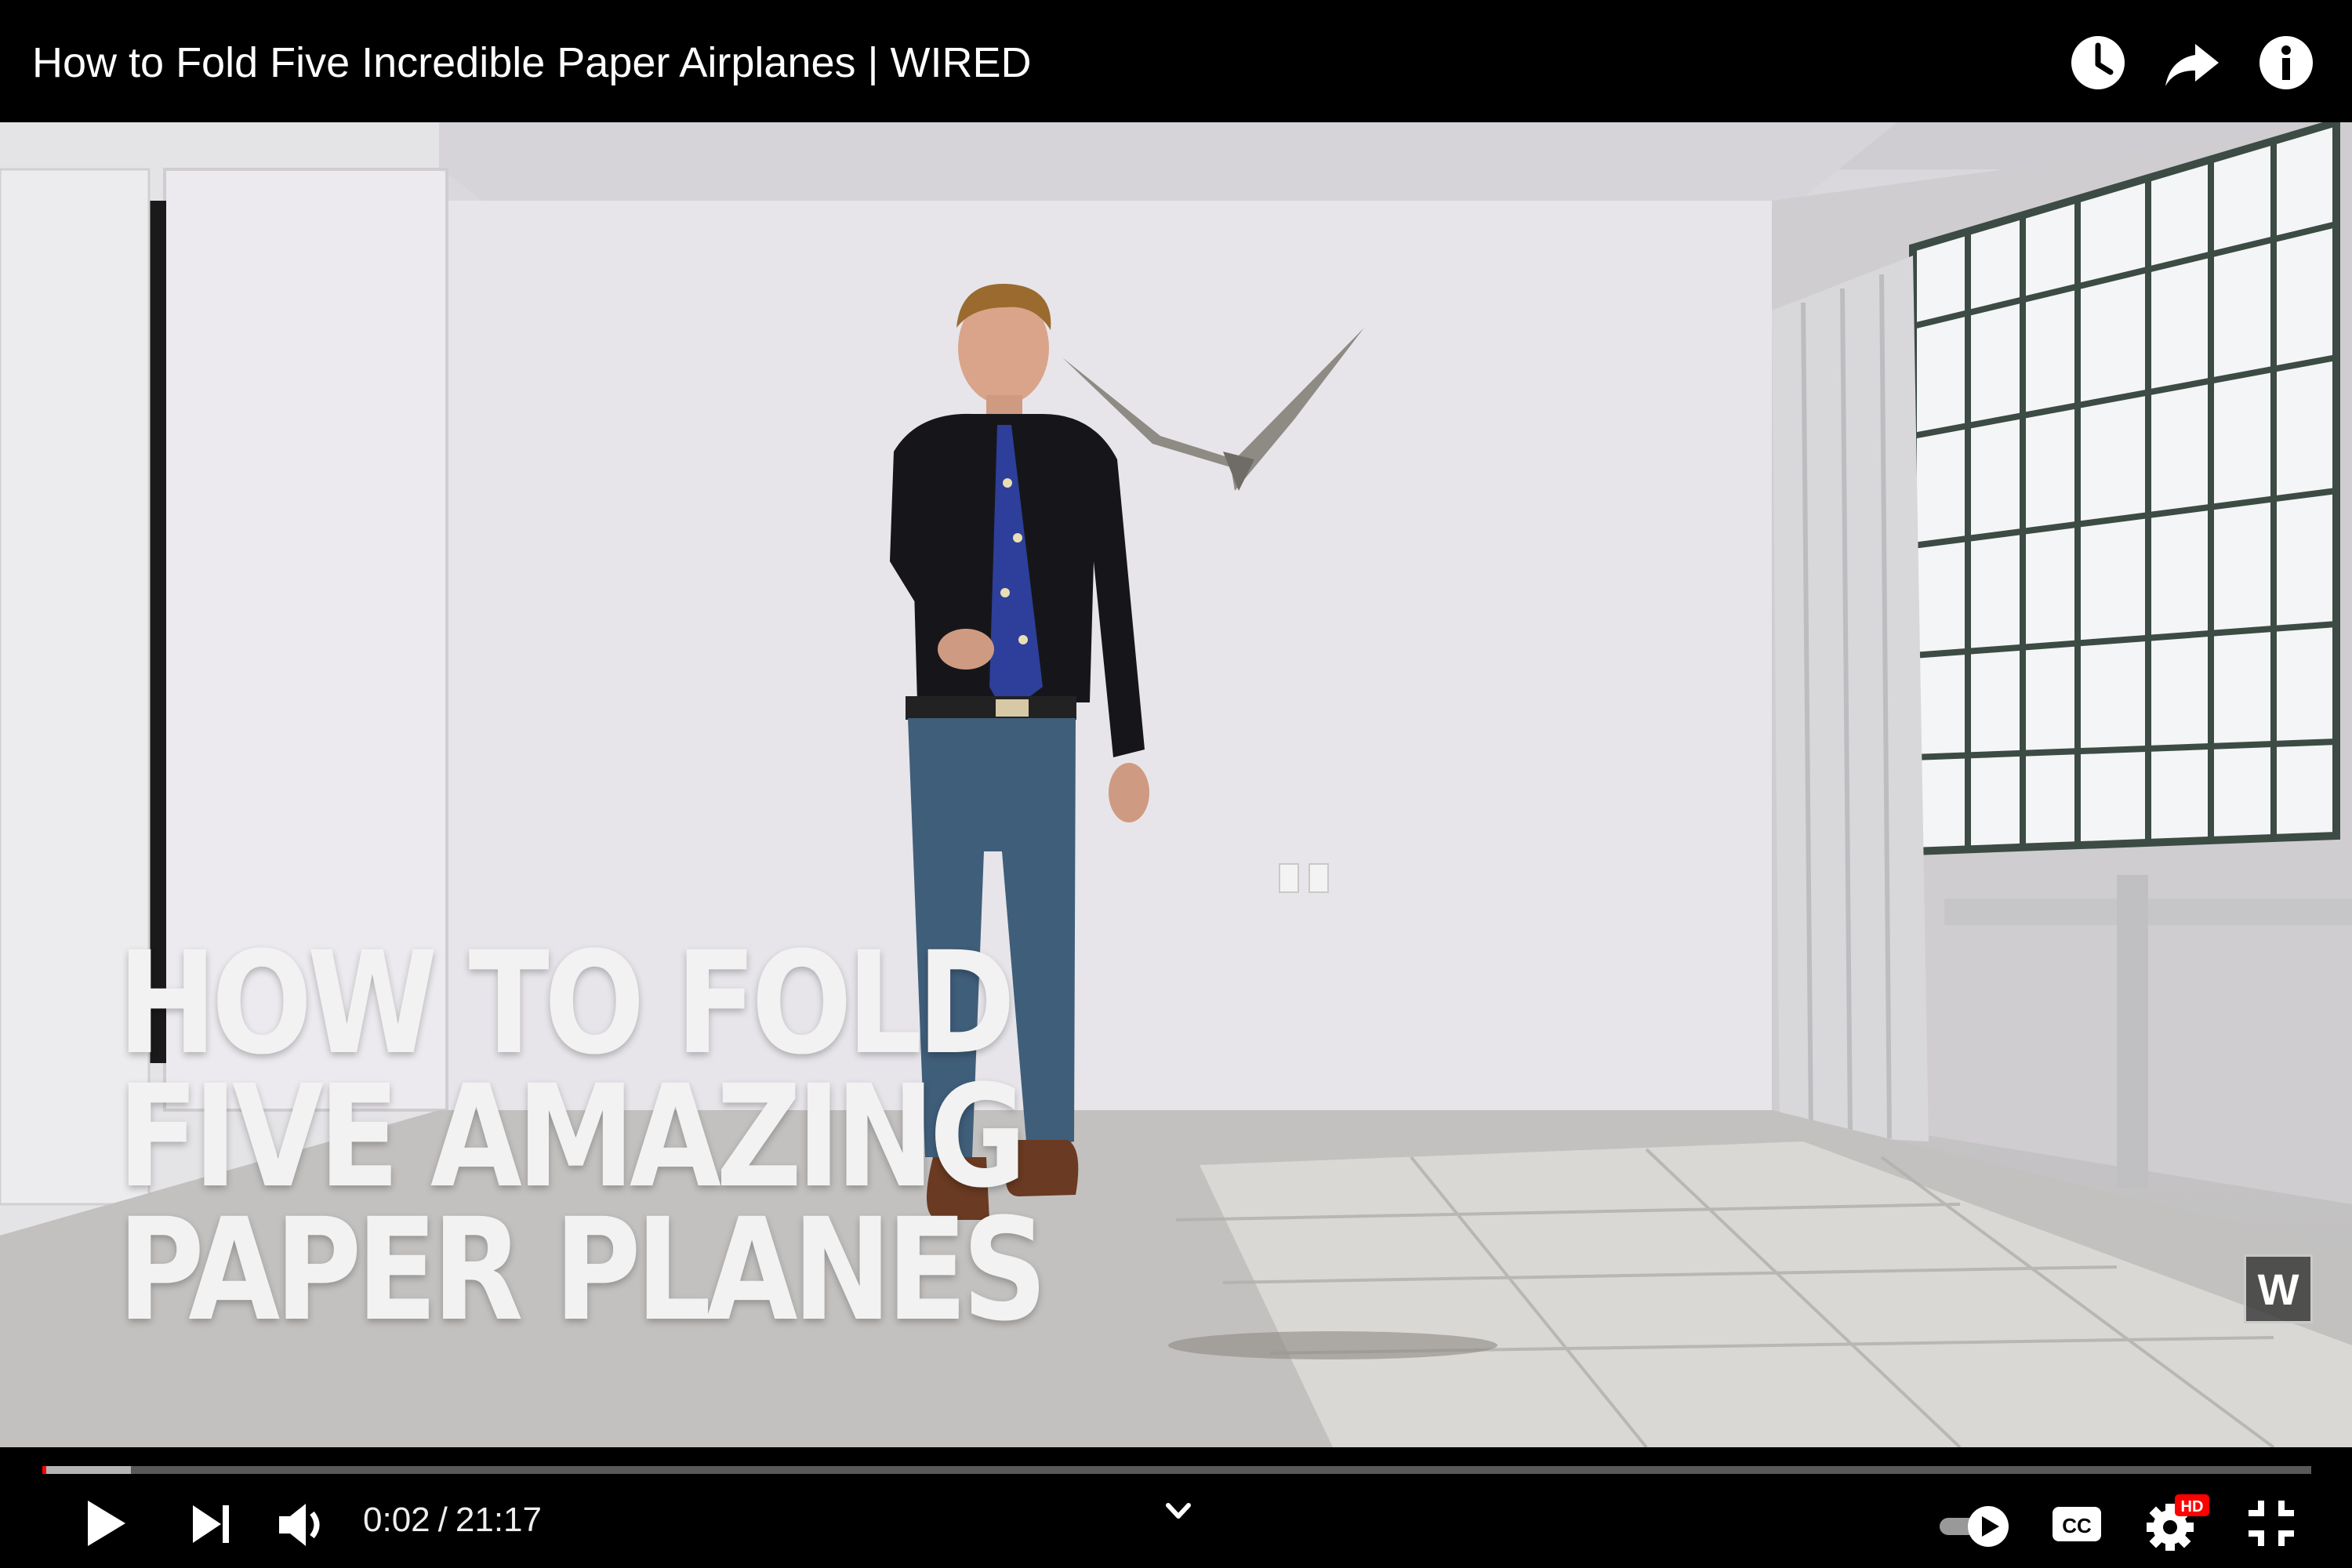 This screenshot has width=2352, height=1568. What do you see at coordinates (396, 1520) in the screenshot?
I see `current-time: 0:02` at bounding box center [396, 1520].